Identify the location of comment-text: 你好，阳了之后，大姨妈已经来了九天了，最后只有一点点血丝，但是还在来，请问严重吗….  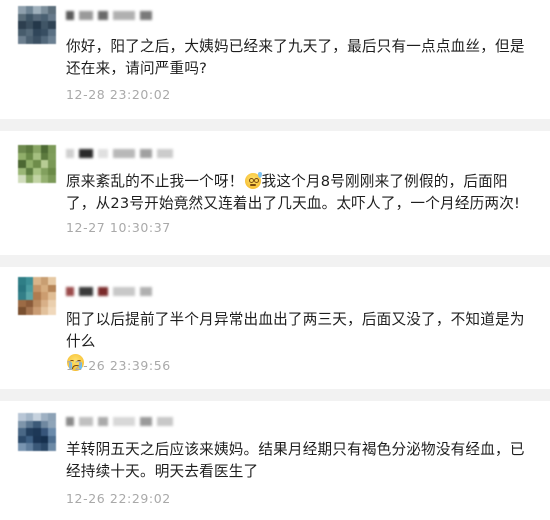
(301, 58).